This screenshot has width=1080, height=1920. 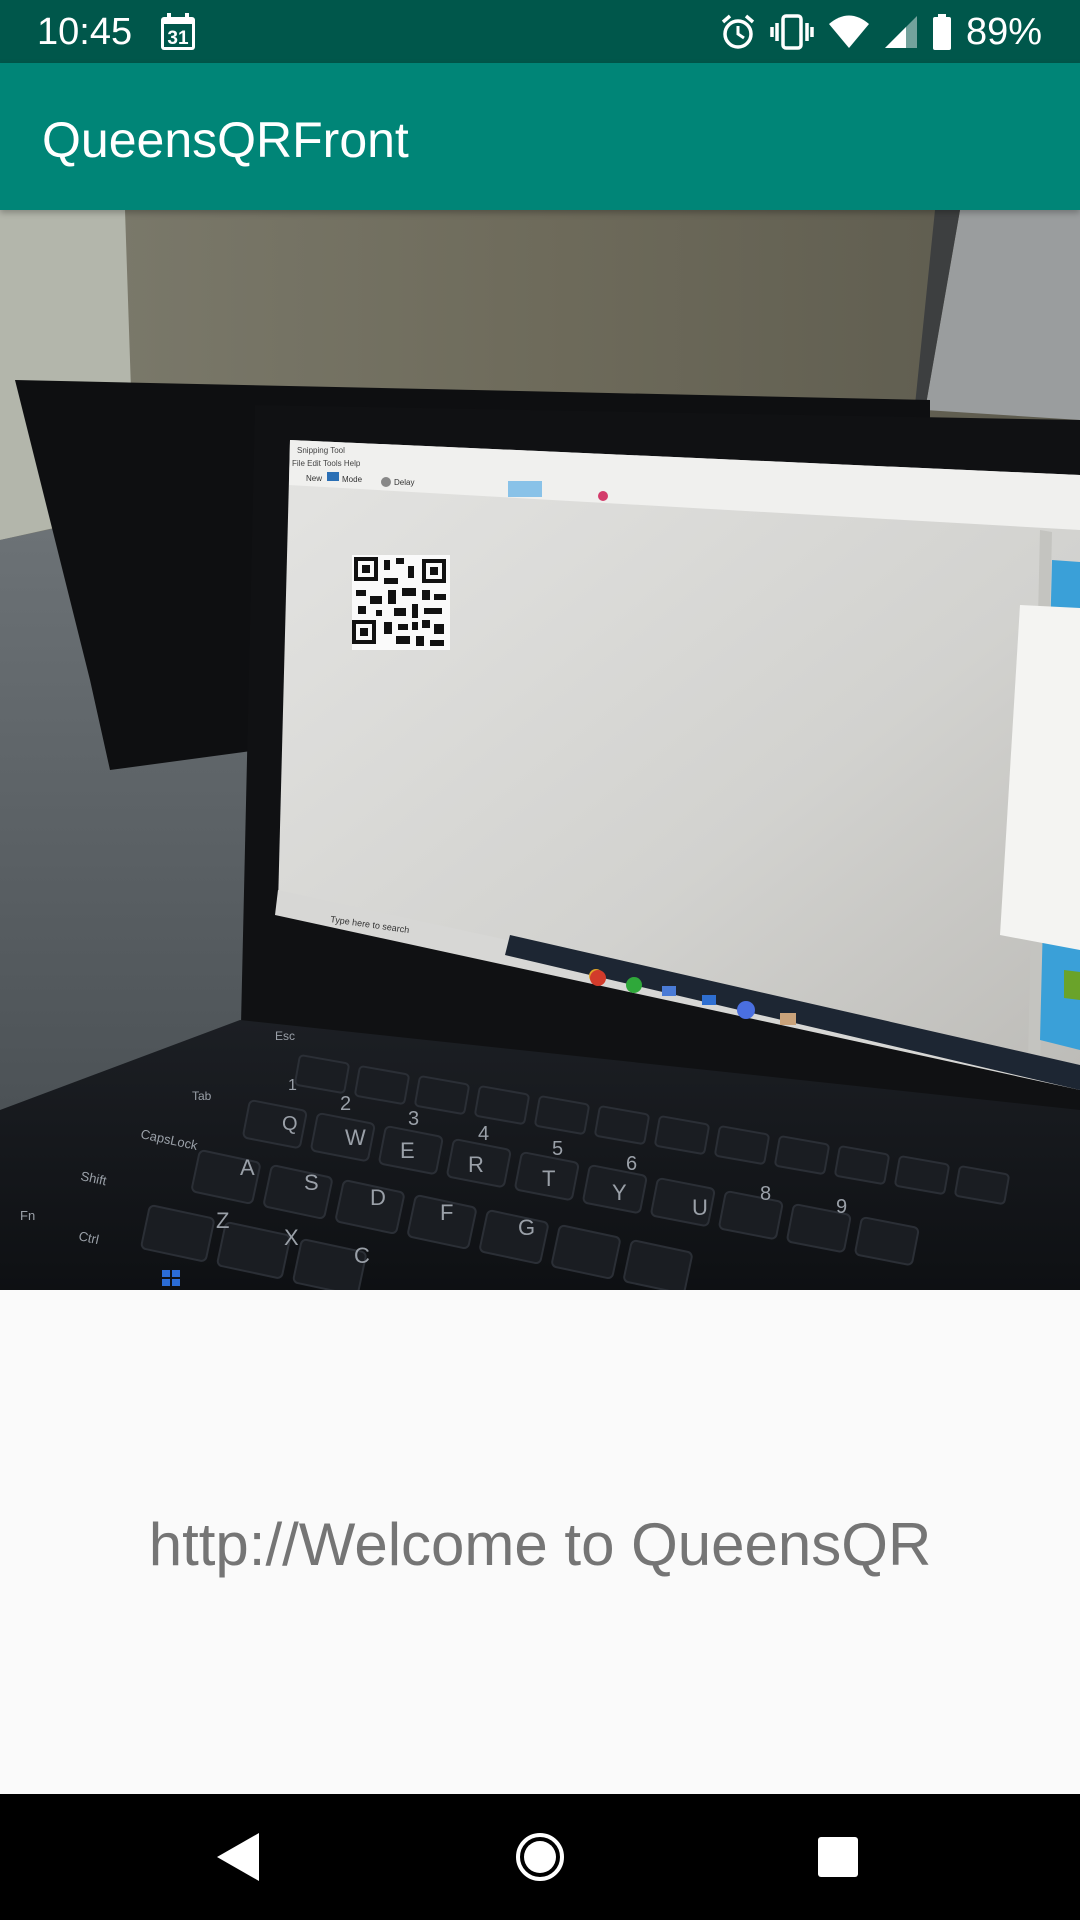 What do you see at coordinates (900, 32) in the screenshot?
I see `cell-signal-icon` at bounding box center [900, 32].